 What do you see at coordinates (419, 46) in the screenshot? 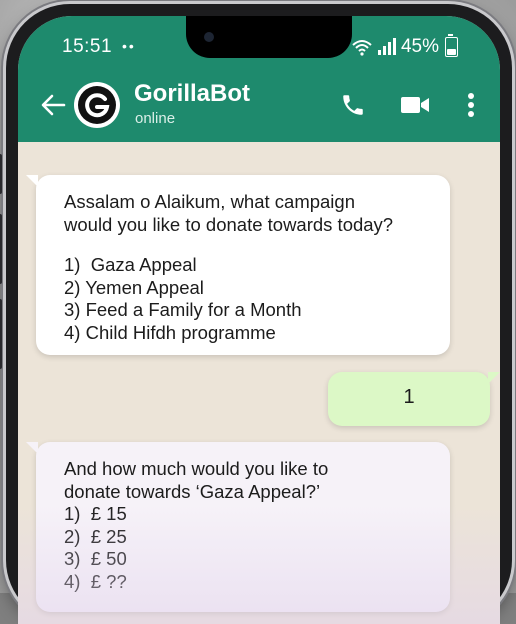
I see `battery-percent: 45%` at bounding box center [419, 46].